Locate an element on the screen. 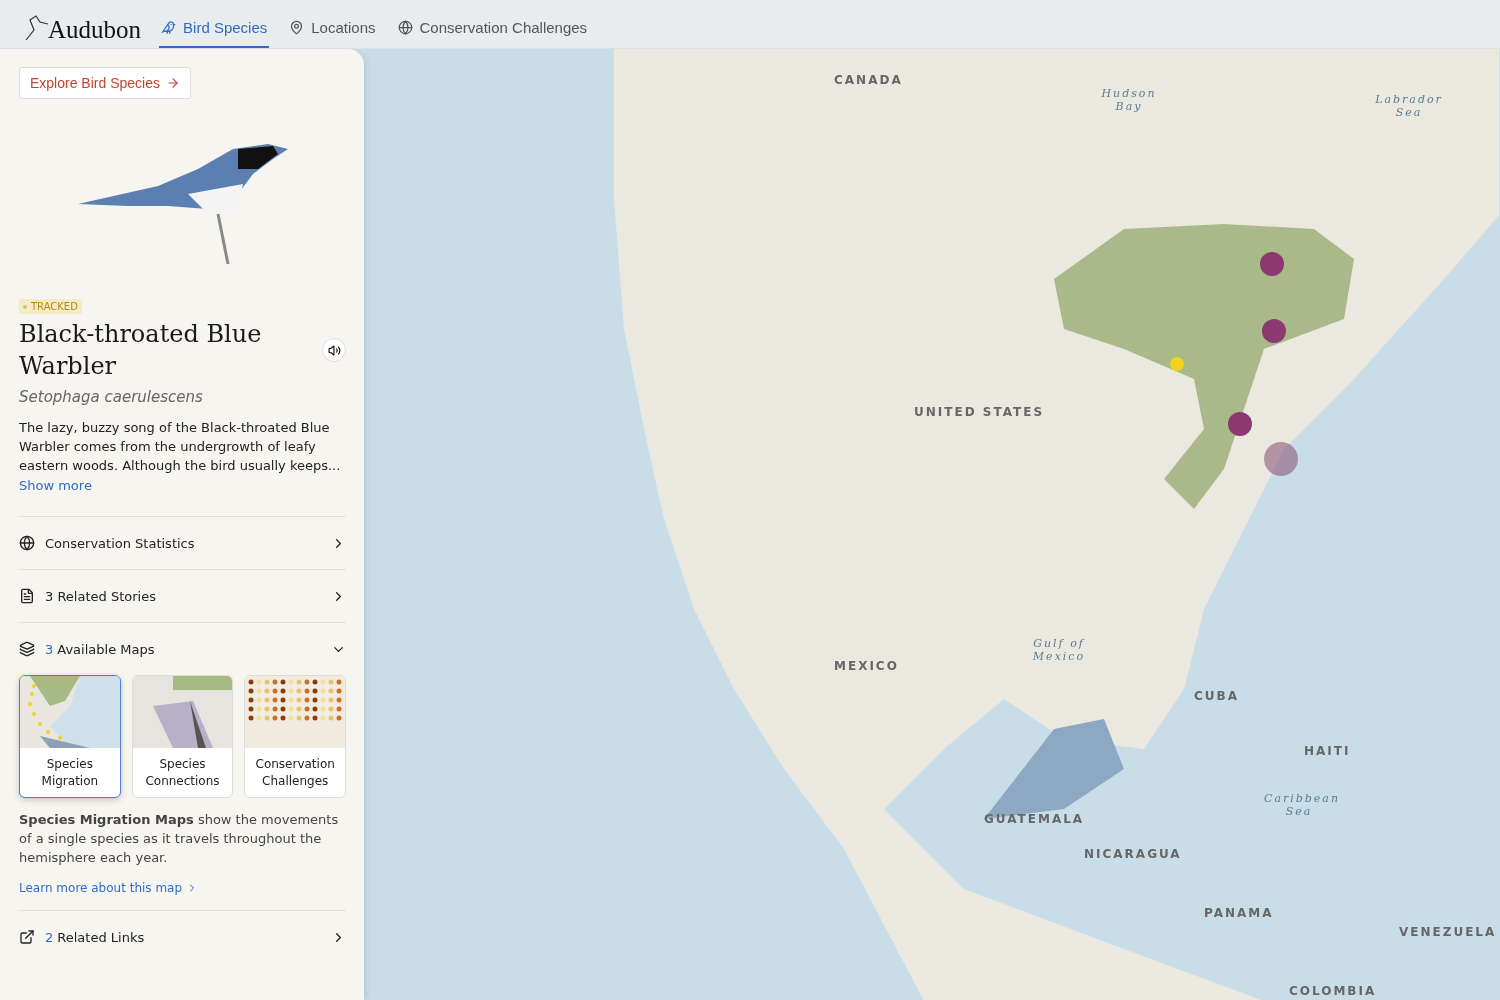 The width and height of the screenshot is (1500, 1000). country-label: PANAMA is located at coordinates (1239, 913).